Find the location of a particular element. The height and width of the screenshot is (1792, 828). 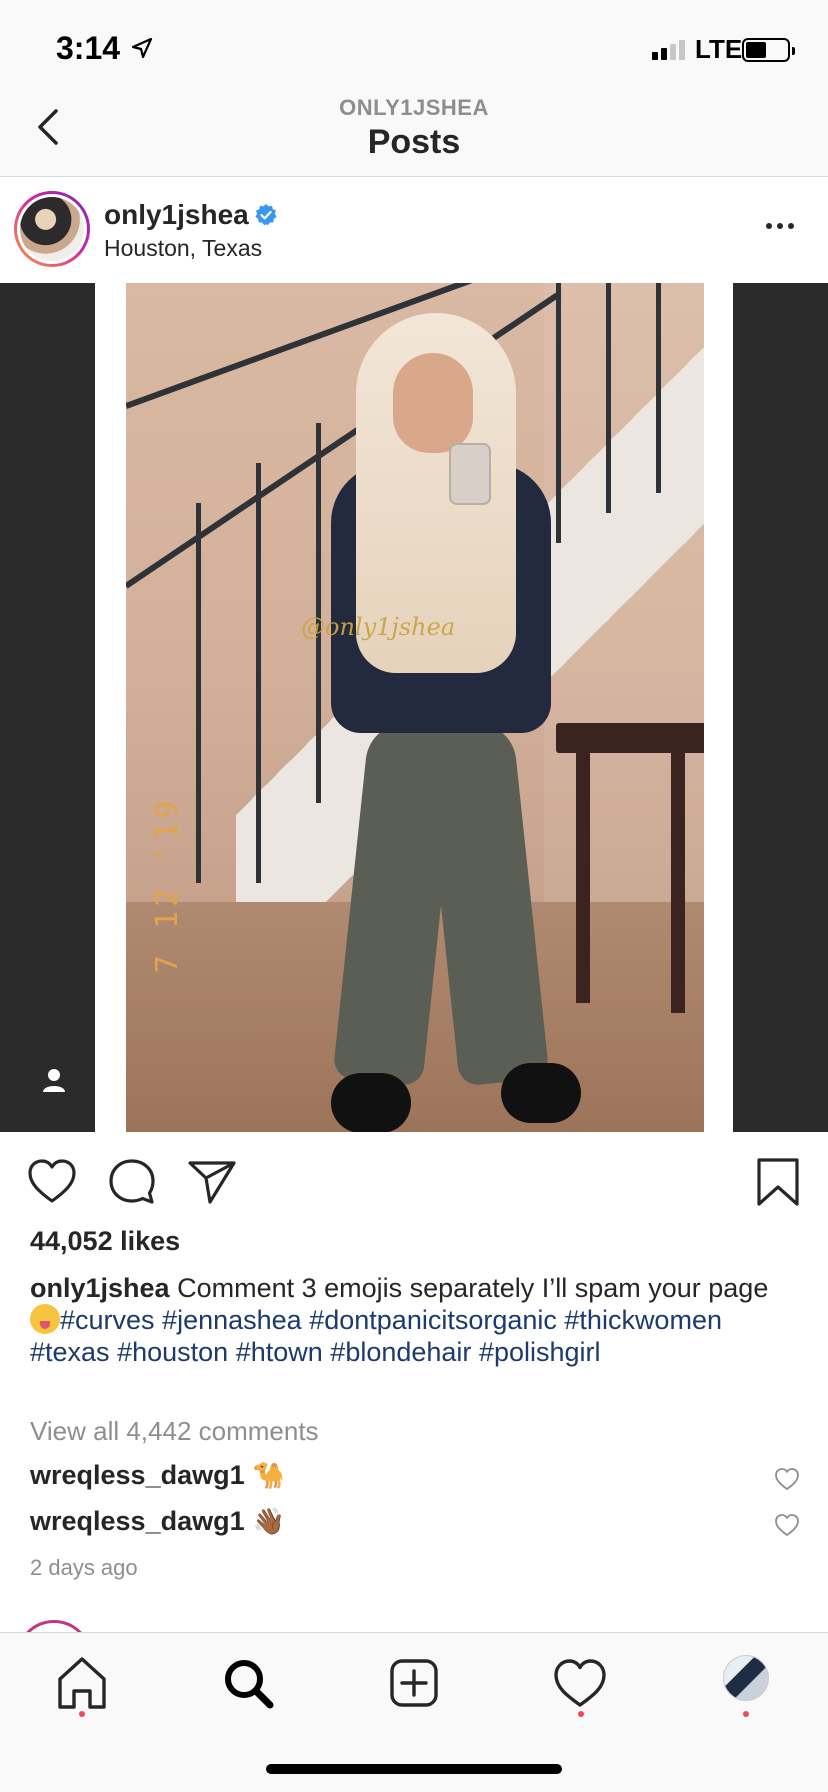

status-time: 3:14 is located at coordinates (88, 48).